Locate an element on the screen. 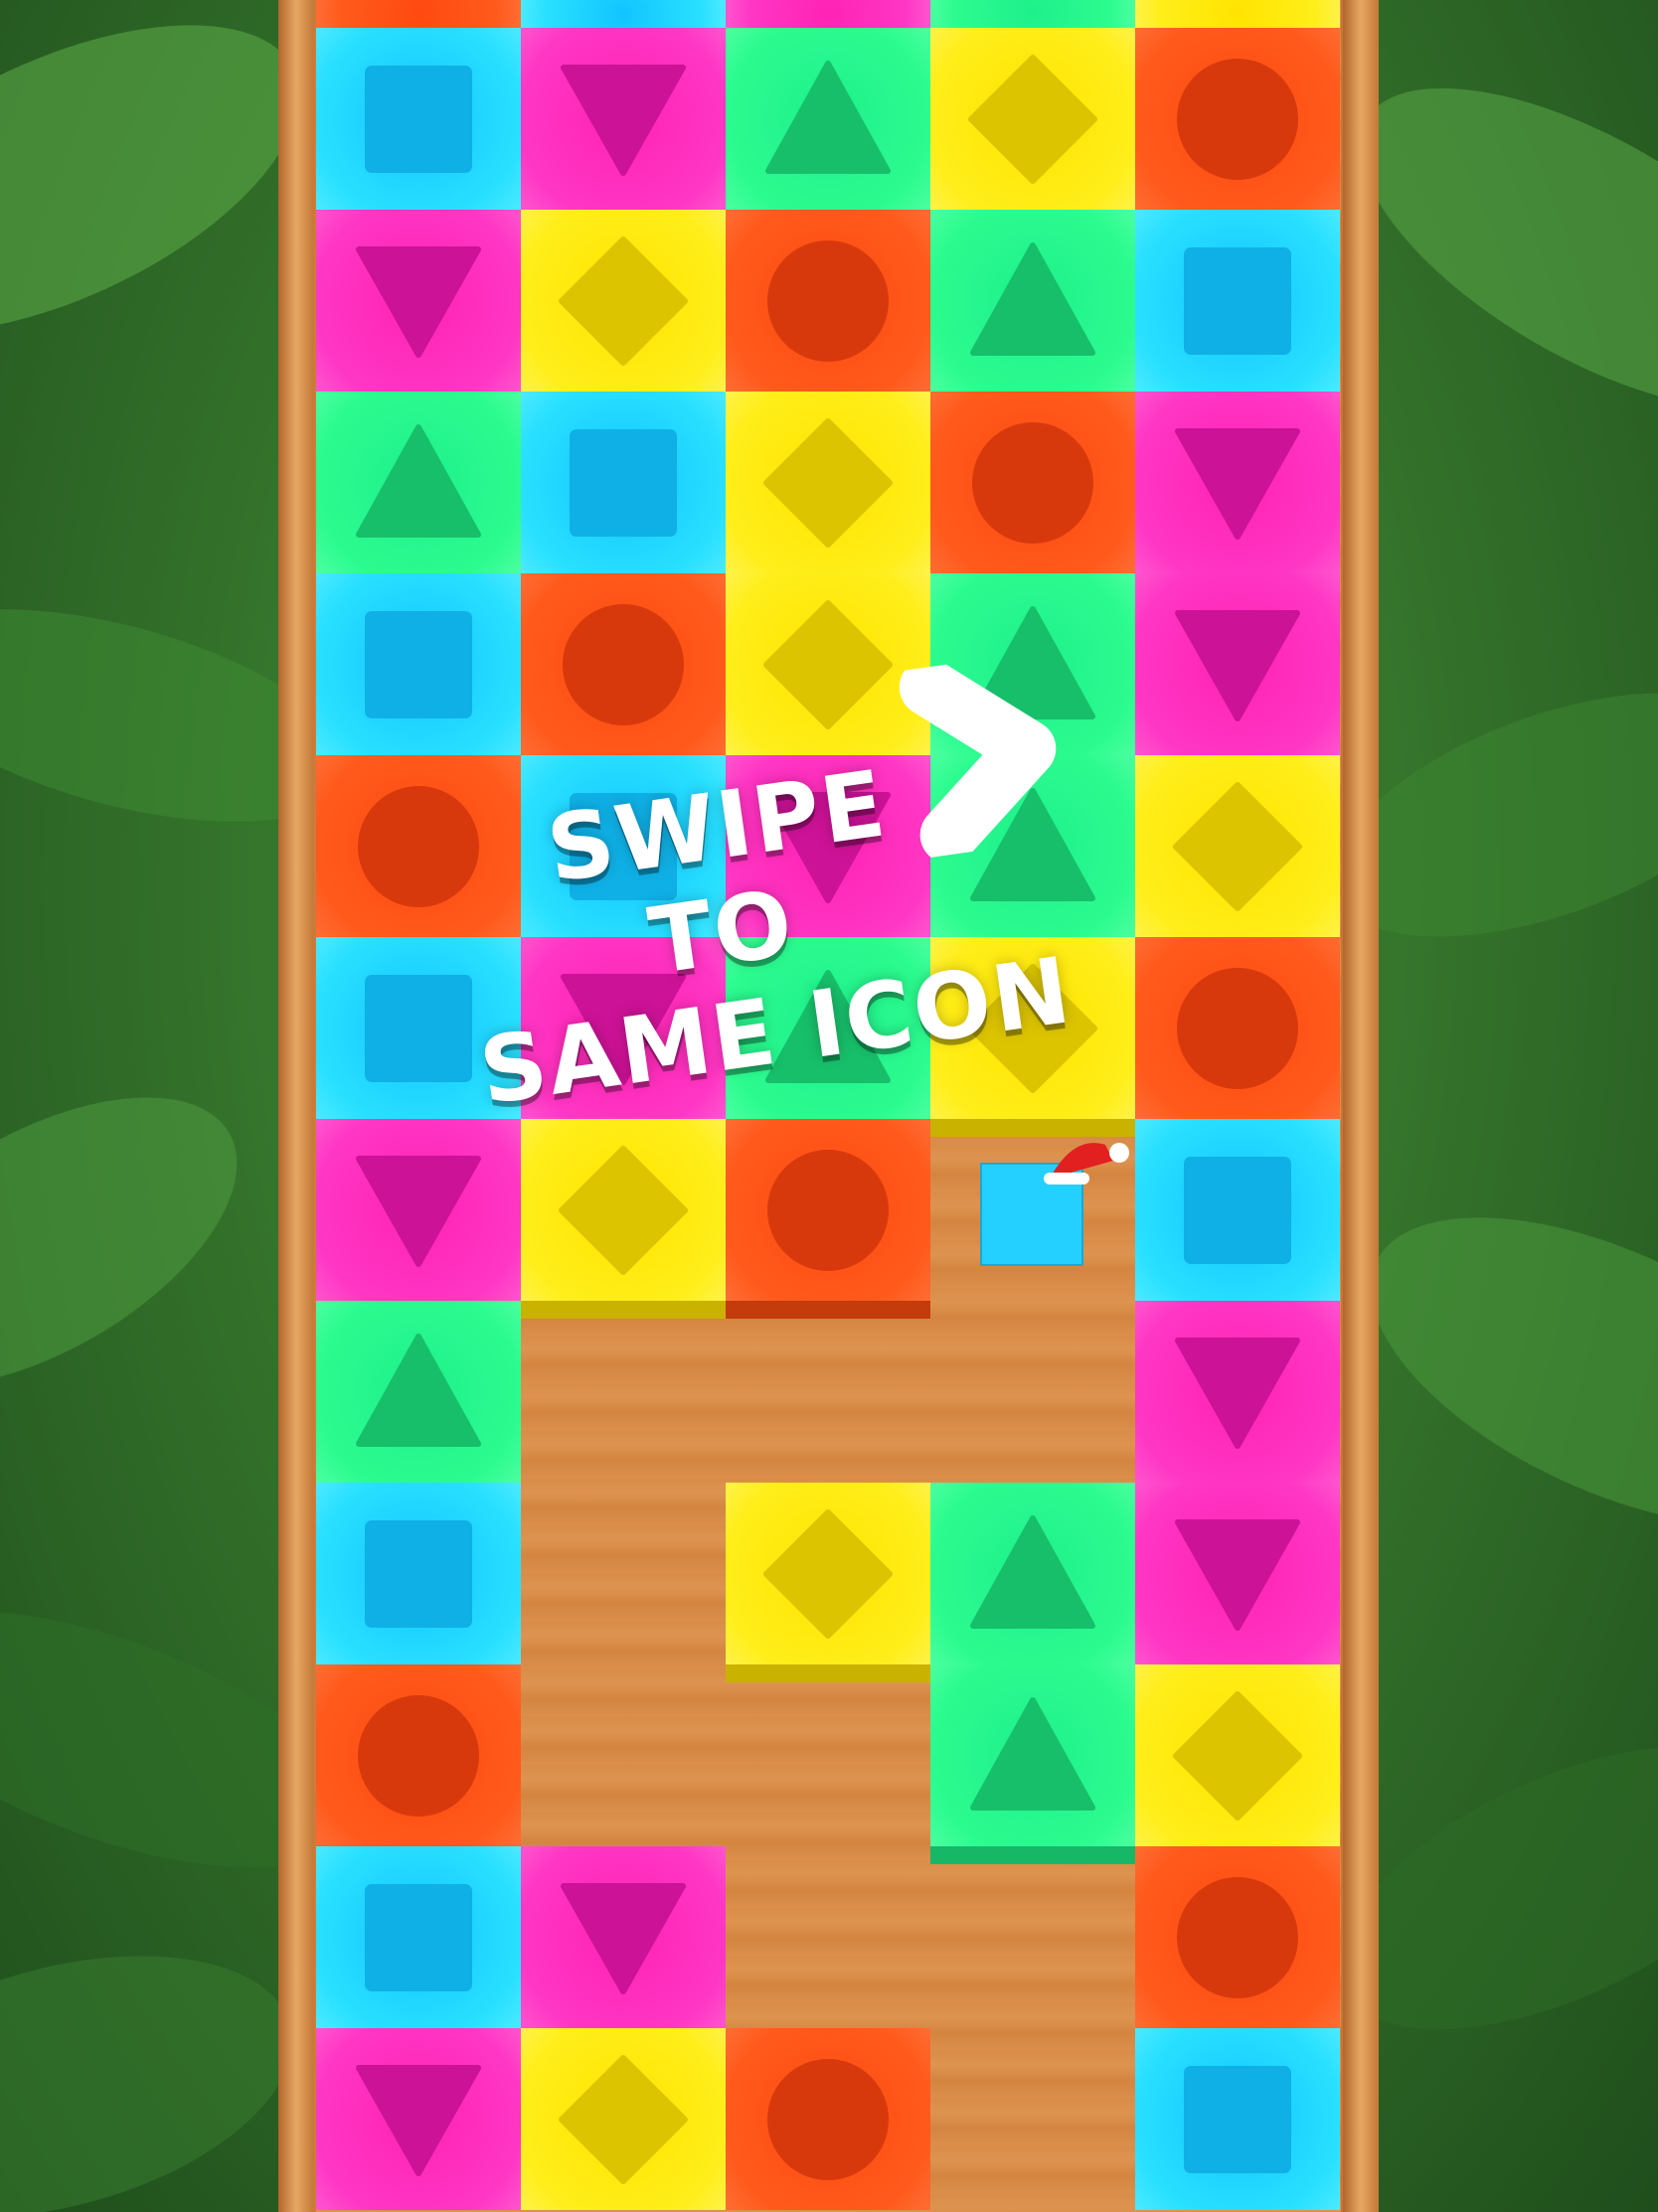 This screenshot has width=1658, height=2212. chevron-right-icon is located at coordinates (978, 759).